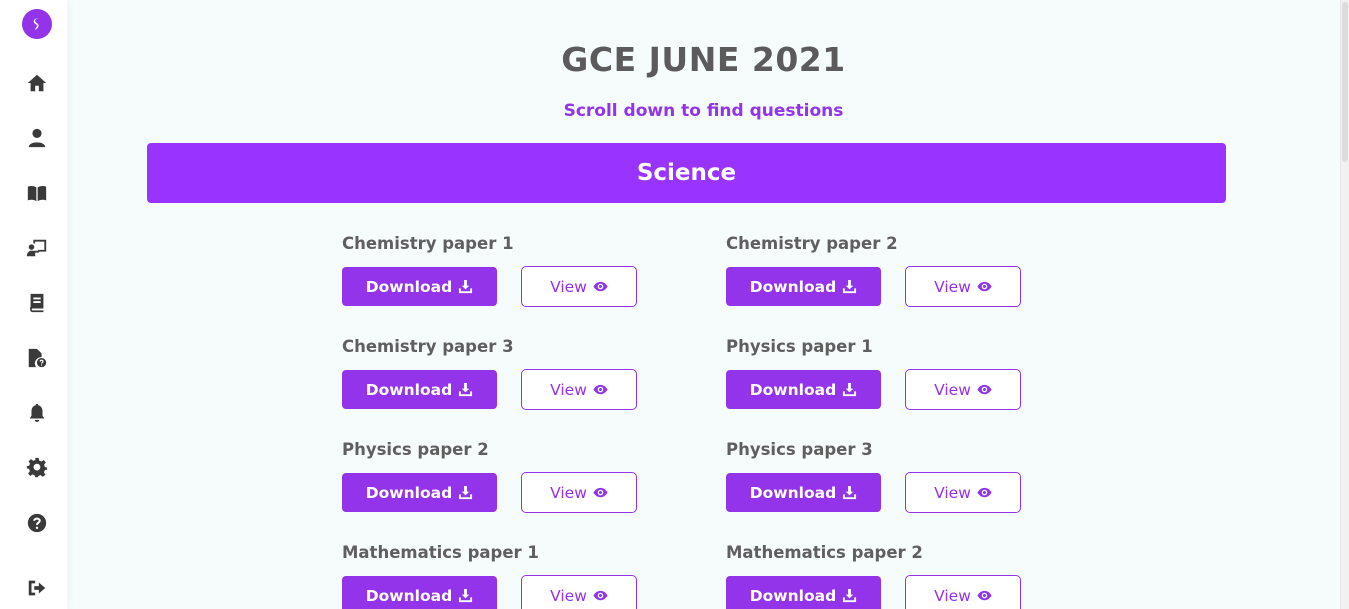 The image size is (1349, 609). What do you see at coordinates (891, 485) in the screenshot?
I see `paper-card: Physics paper 3 Download View` at bounding box center [891, 485].